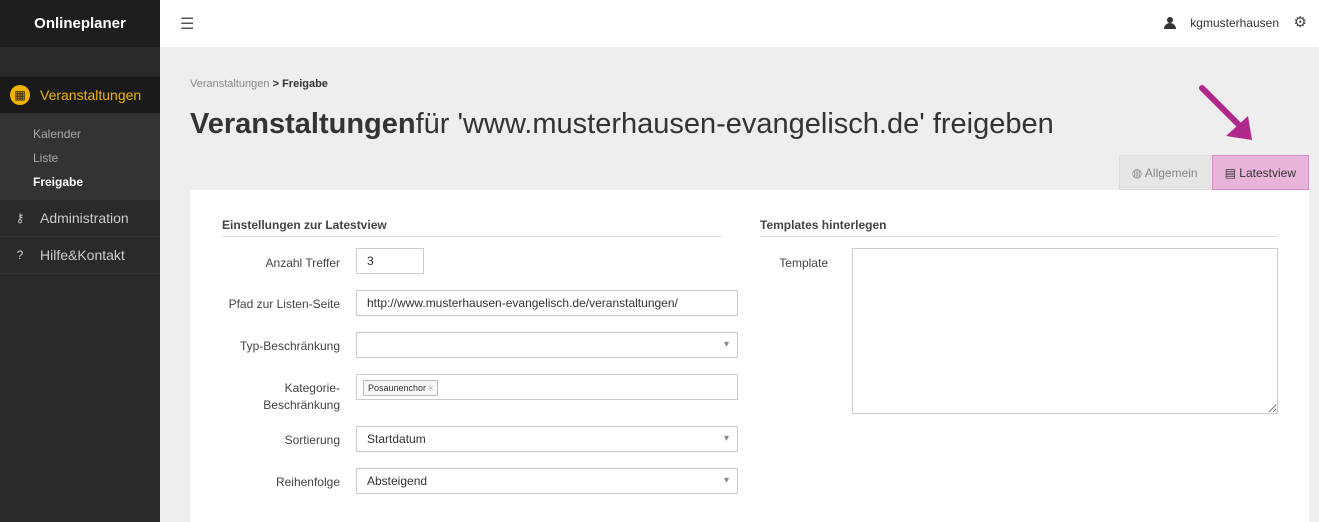  What do you see at coordinates (547, 345) in the screenshot?
I see `typ-select` at bounding box center [547, 345].